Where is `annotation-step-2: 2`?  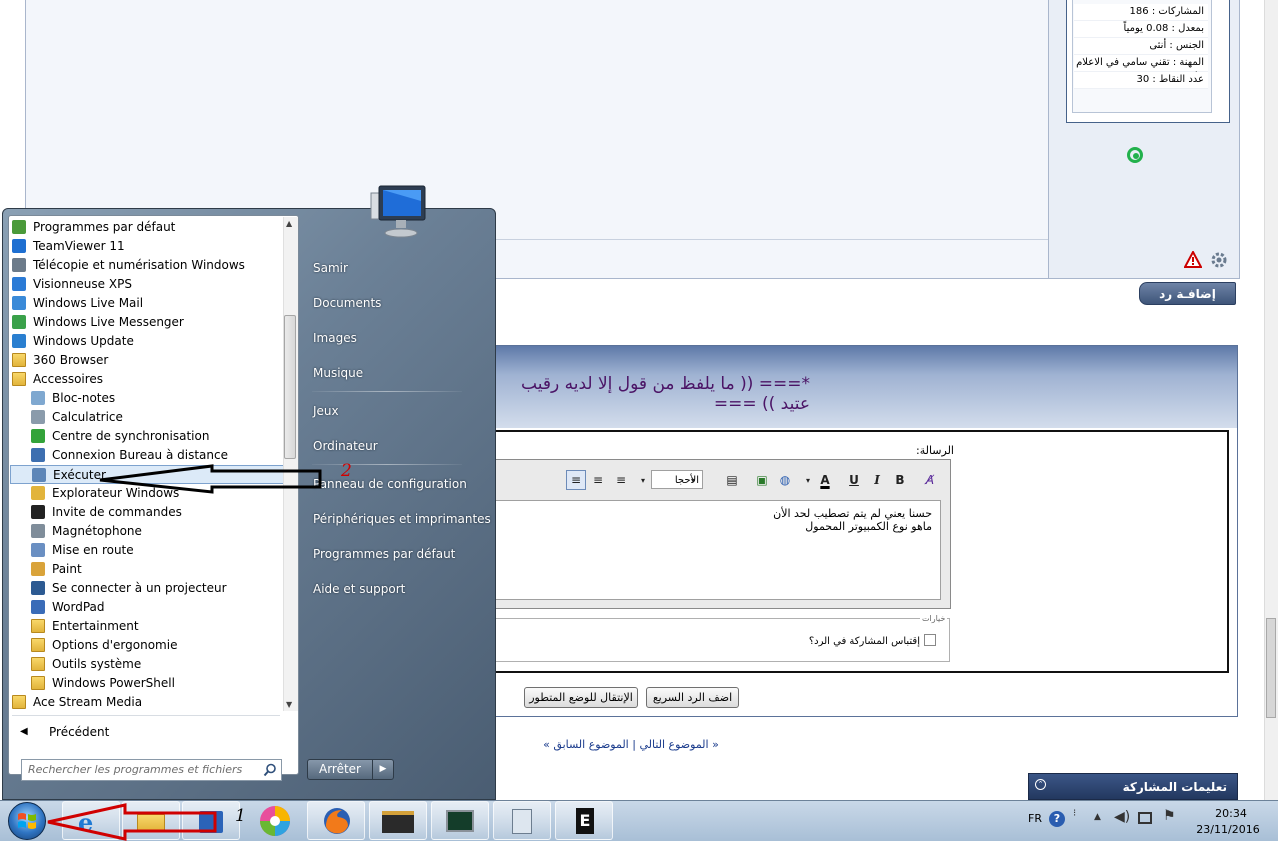
annotation-step-2: 2 is located at coordinates (346, 471).